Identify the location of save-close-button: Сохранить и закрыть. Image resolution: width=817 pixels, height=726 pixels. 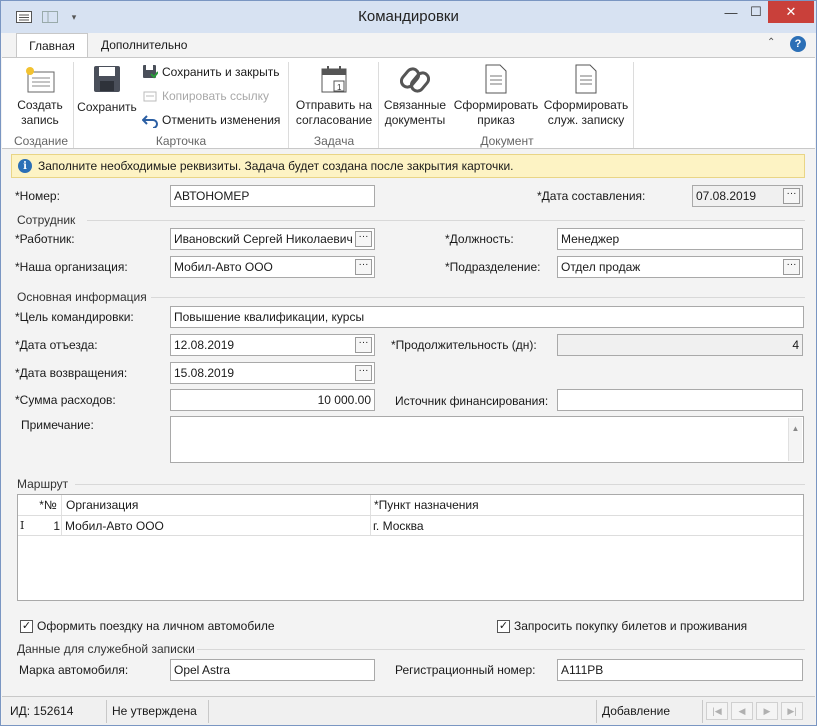
(210, 72).